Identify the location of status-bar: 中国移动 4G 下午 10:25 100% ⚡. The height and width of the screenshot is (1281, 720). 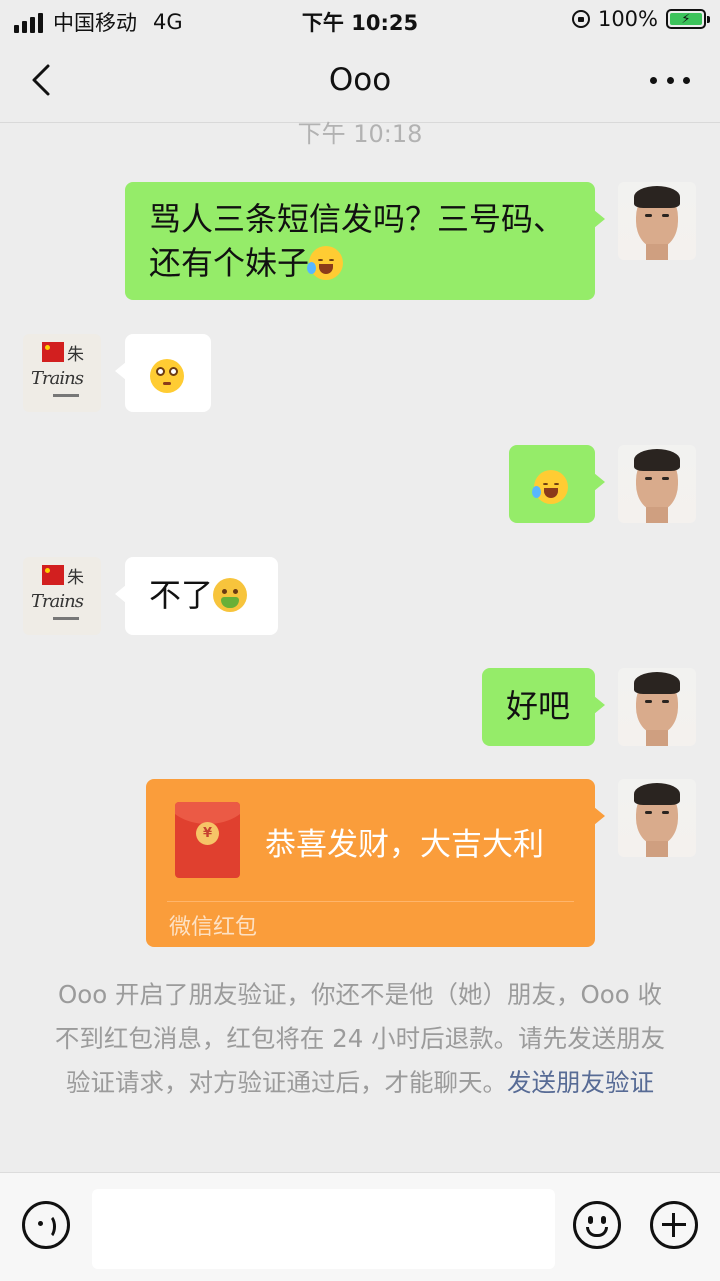
(360, 20).